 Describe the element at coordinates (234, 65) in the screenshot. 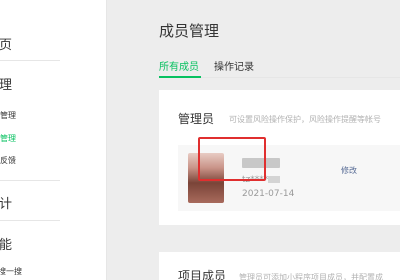

I see `tab-operation-log: 操作记录` at that location.